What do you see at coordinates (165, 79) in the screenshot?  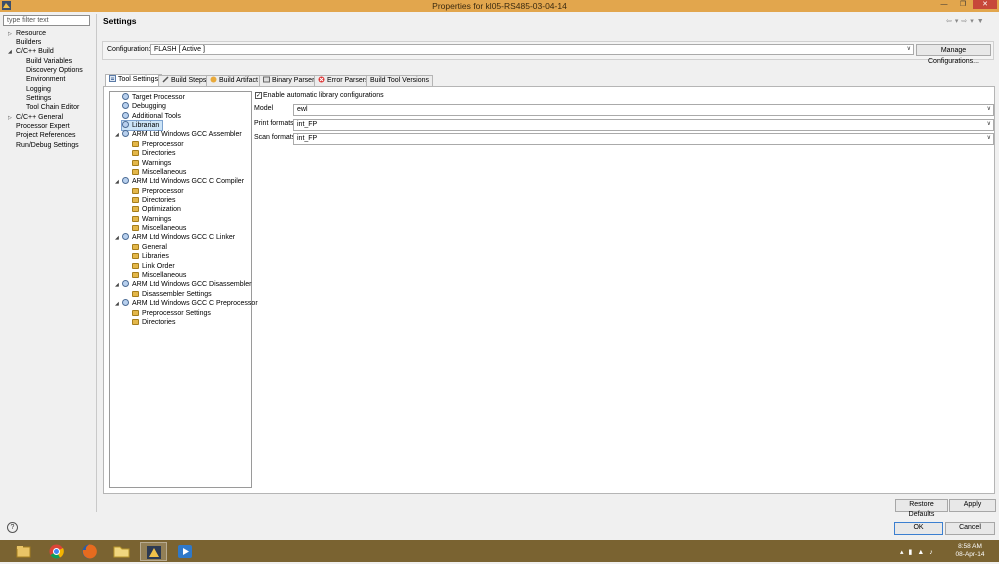 I see `build-steps-icon` at bounding box center [165, 79].